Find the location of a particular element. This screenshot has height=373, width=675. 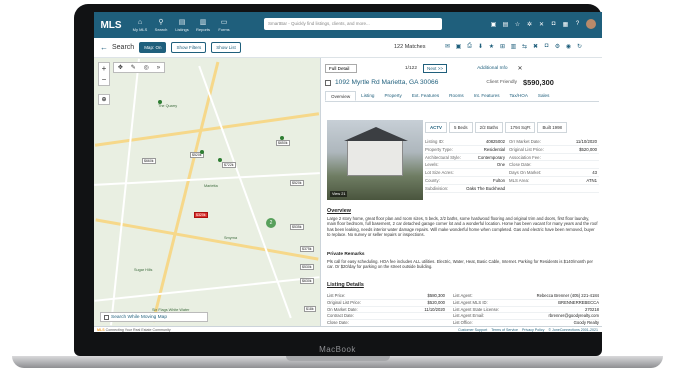

gear-icon: ✲ is located at coordinates (529, 24).